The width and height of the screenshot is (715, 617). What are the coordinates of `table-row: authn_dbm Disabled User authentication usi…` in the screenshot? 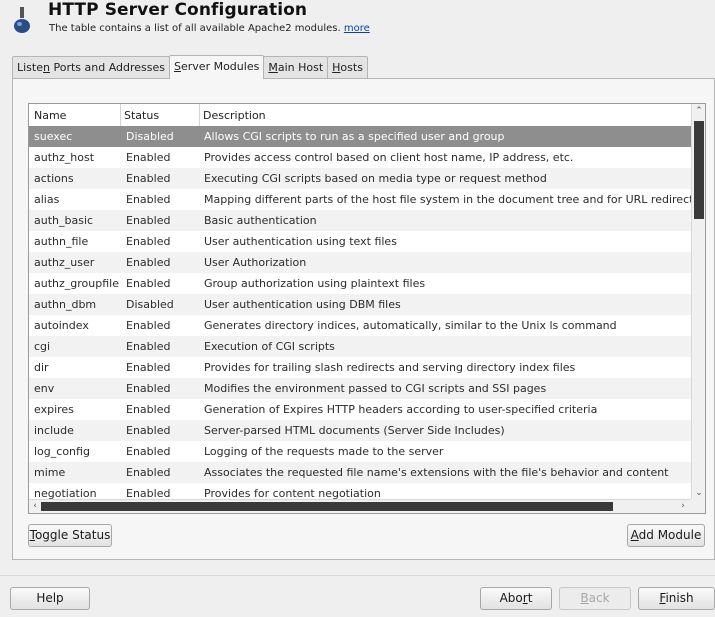 It's located at (360, 304).